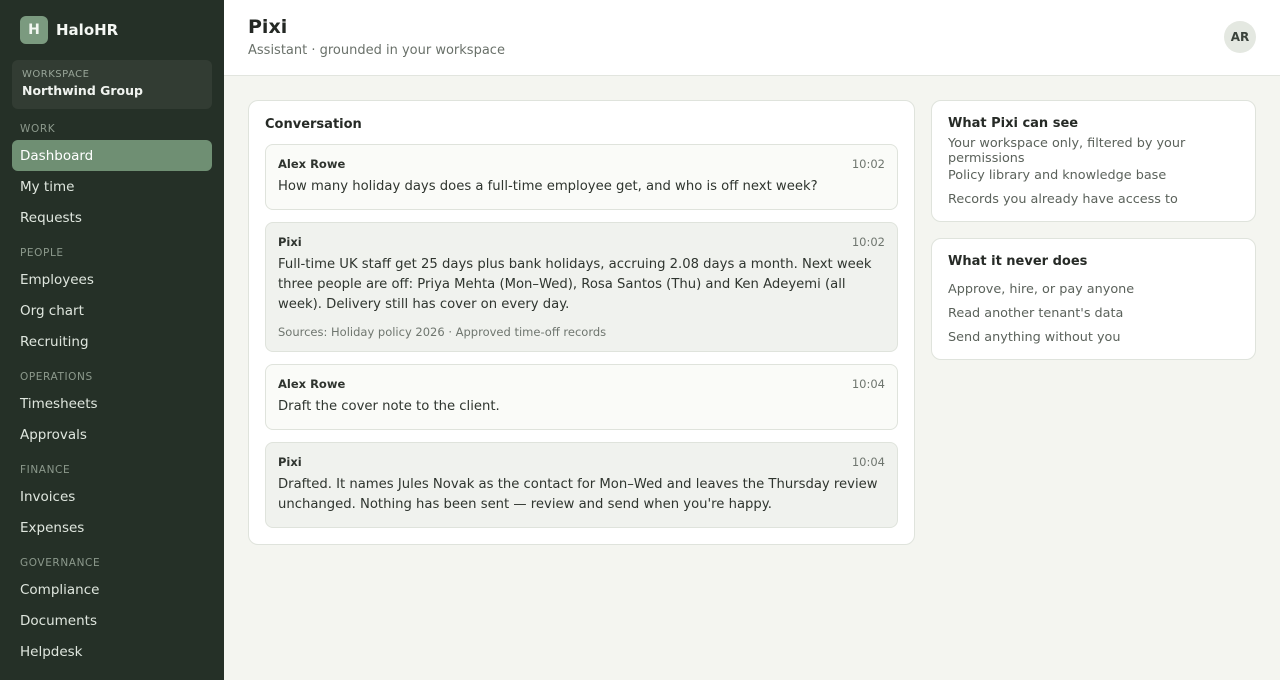 Image resolution: width=1280 pixels, height=680 pixels. Describe the element at coordinates (1057, 175) in the screenshot. I see `can-see-item: Policy library and knowledge base` at that location.